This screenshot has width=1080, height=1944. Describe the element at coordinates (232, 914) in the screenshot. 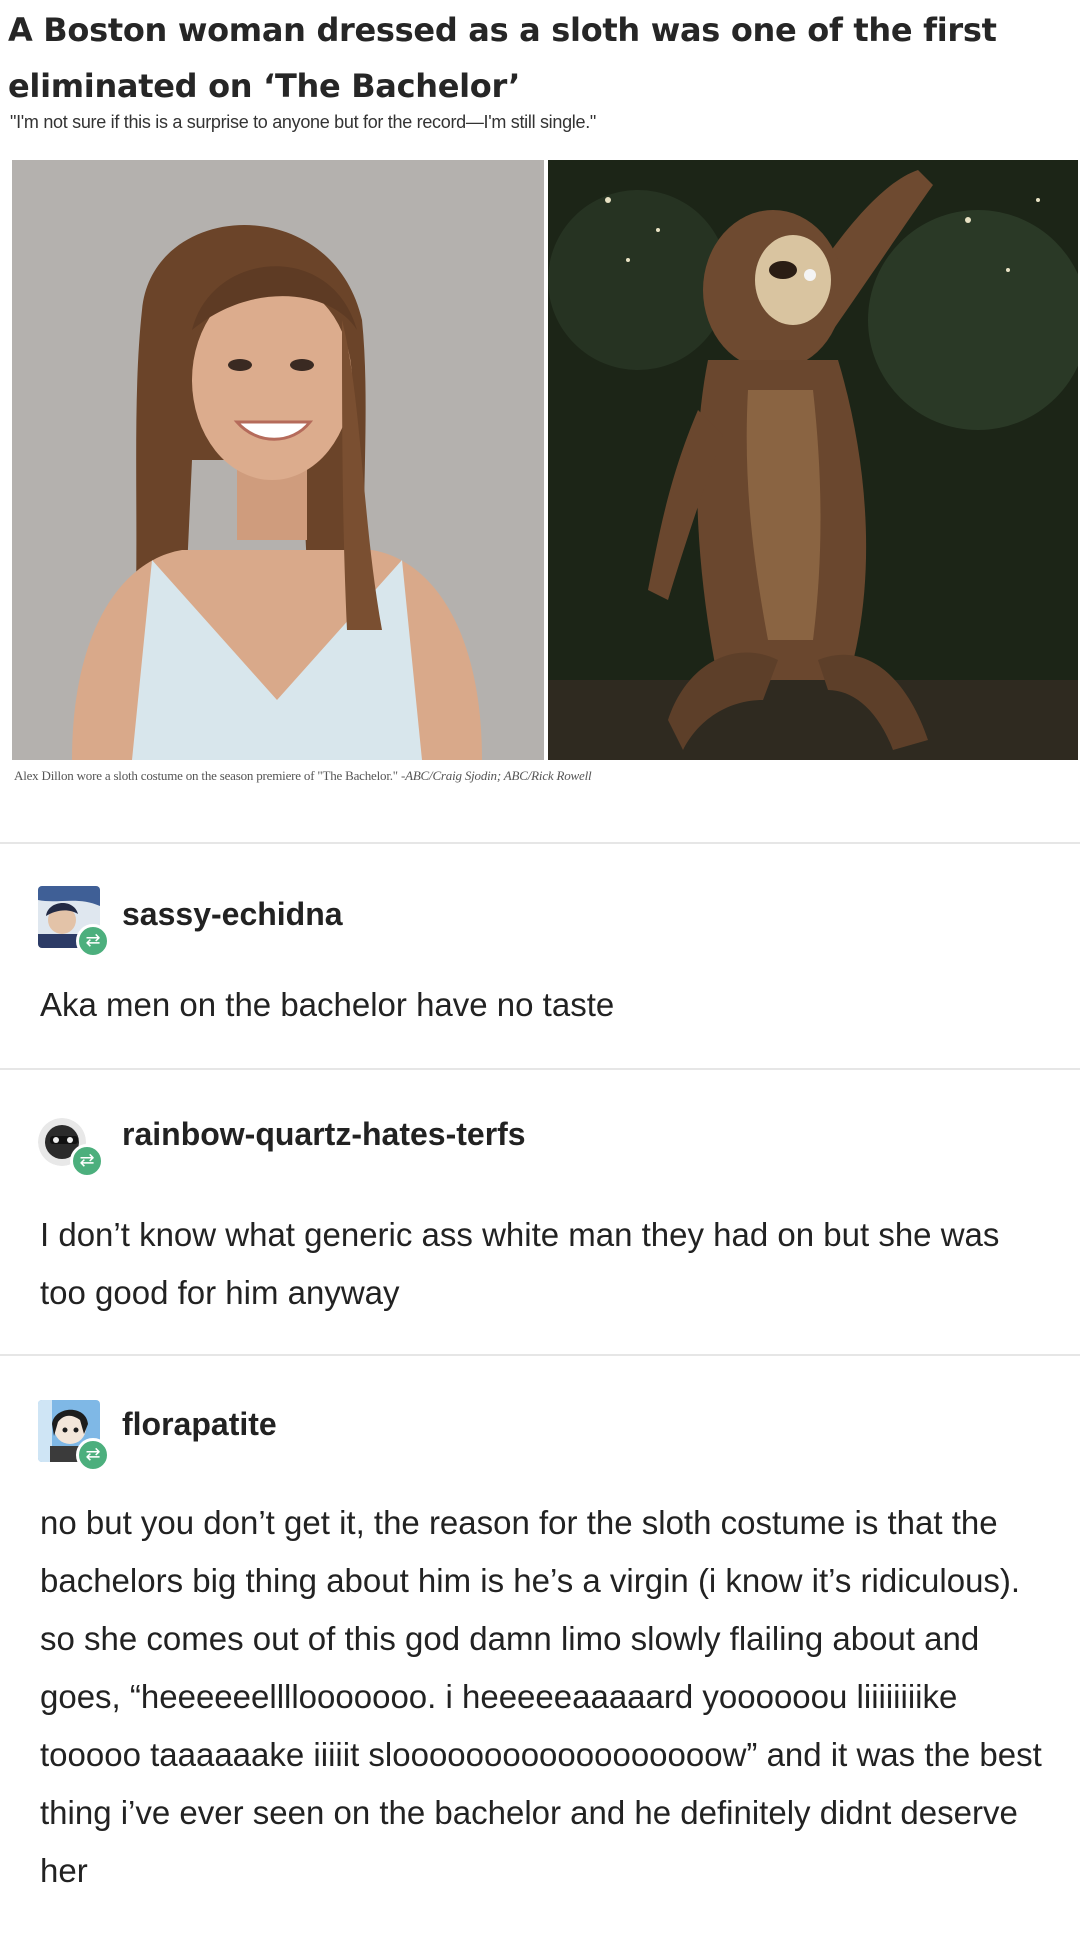

I see `post-username: sassy-echidna` at that location.